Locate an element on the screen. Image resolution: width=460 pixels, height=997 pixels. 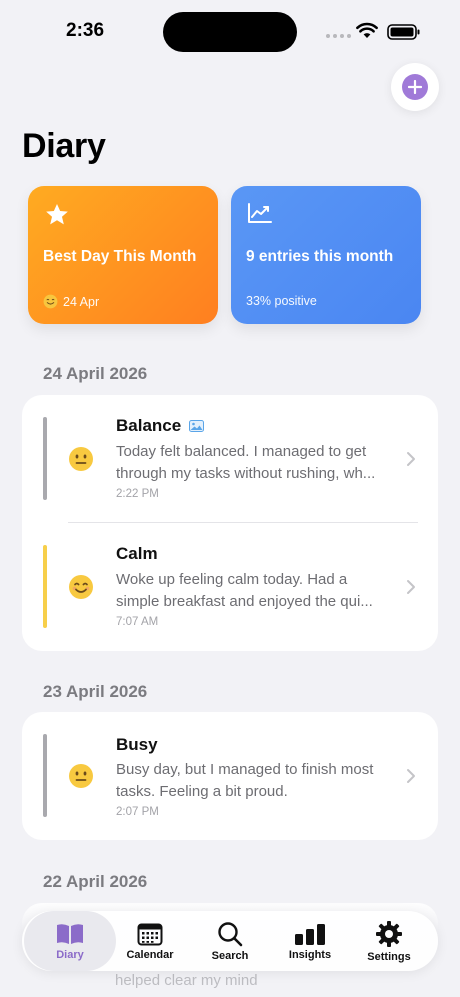
best-day-card: Best Day This Month 24 Apr is located at coordinates (123, 255).